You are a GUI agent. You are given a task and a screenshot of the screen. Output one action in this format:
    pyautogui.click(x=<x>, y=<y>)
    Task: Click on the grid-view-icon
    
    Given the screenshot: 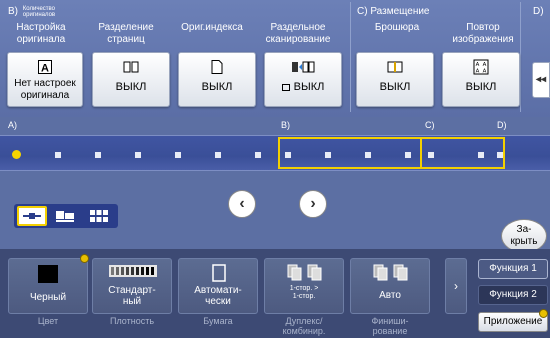 What is the action you would take?
    pyautogui.click(x=99, y=216)
    